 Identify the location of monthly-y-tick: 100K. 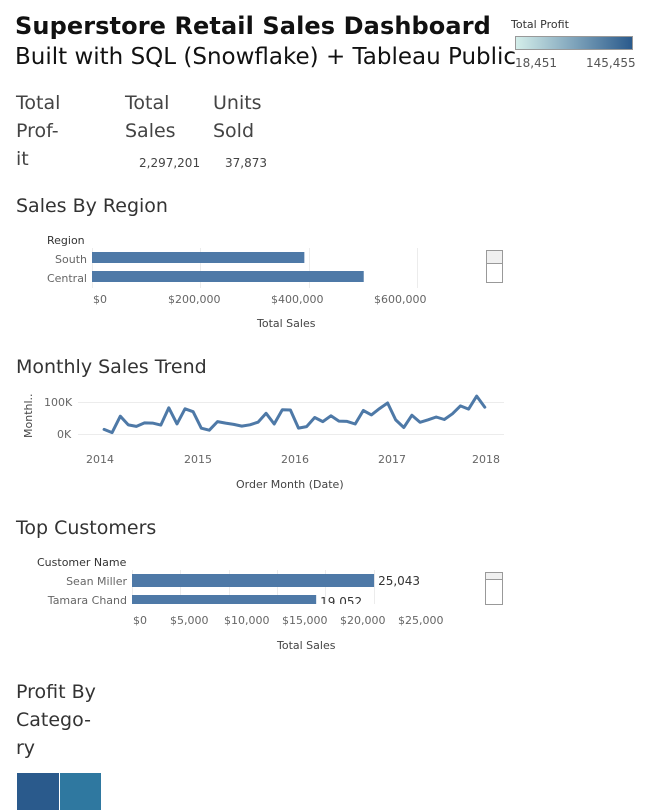
(58, 402).